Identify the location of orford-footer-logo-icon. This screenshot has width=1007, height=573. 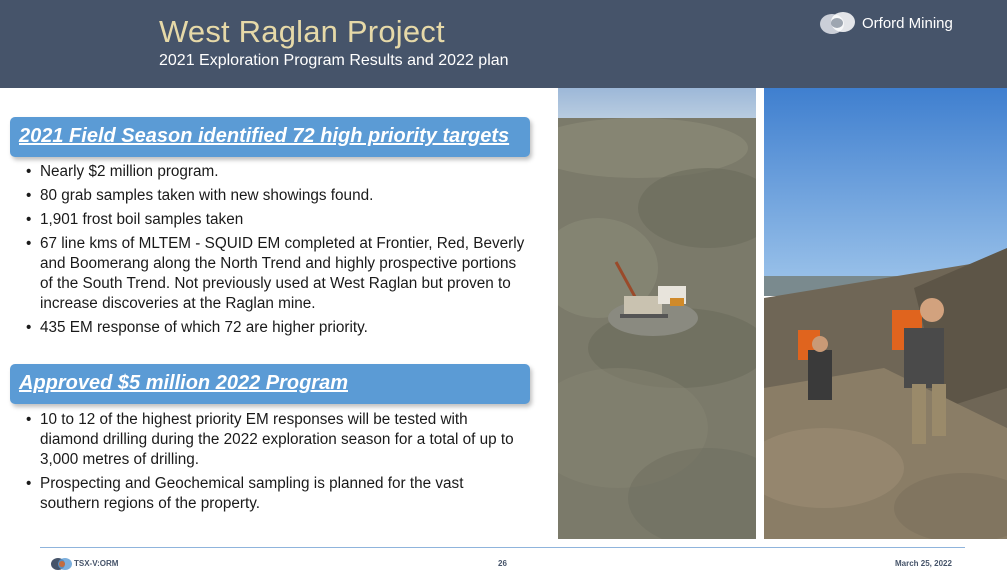
(61, 564).